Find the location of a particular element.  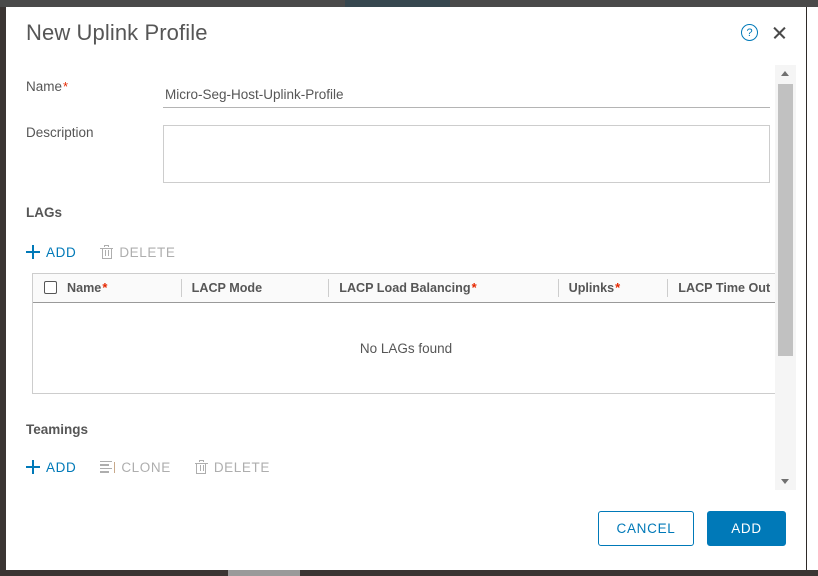

window-chrome-right is located at coordinates (812, 288).